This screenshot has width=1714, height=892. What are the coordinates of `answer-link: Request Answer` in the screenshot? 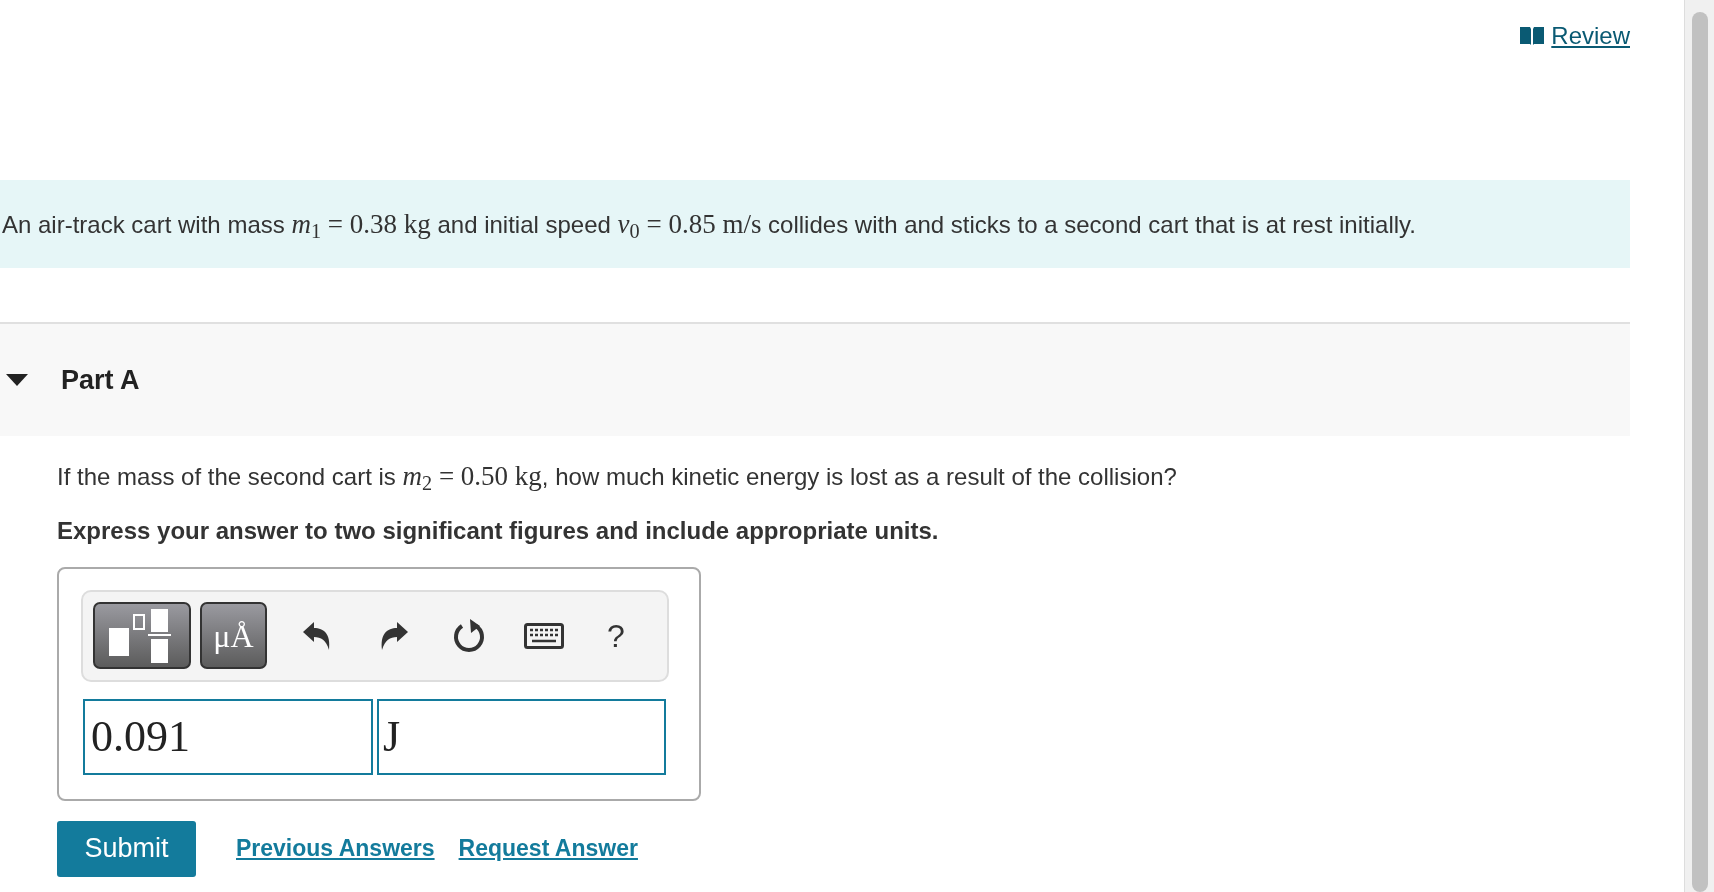 It's located at (548, 848).